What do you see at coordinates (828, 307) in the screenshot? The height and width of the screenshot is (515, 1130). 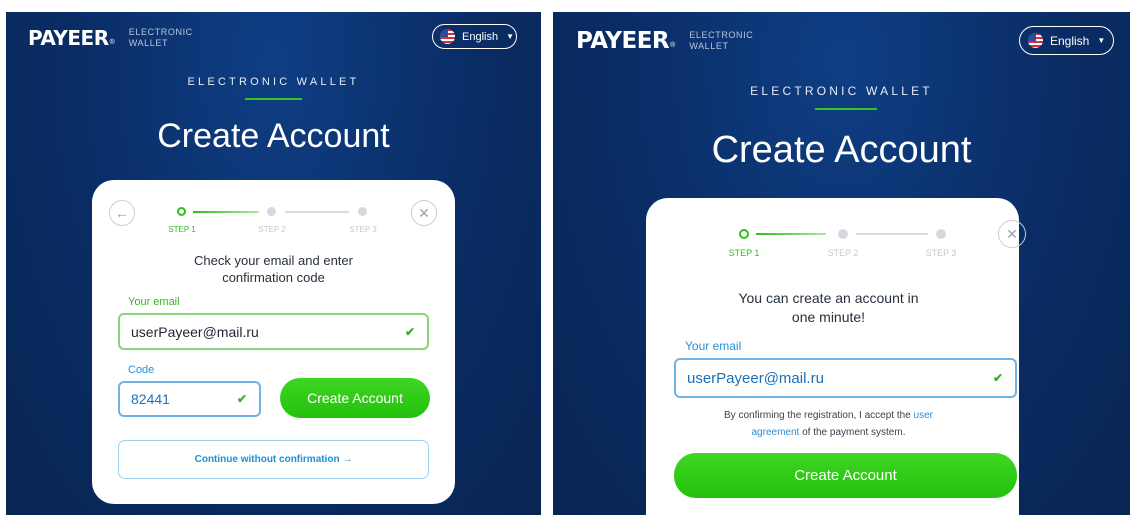 I see `intro-message: You can create an account in one minute!` at bounding box center [828, 307].